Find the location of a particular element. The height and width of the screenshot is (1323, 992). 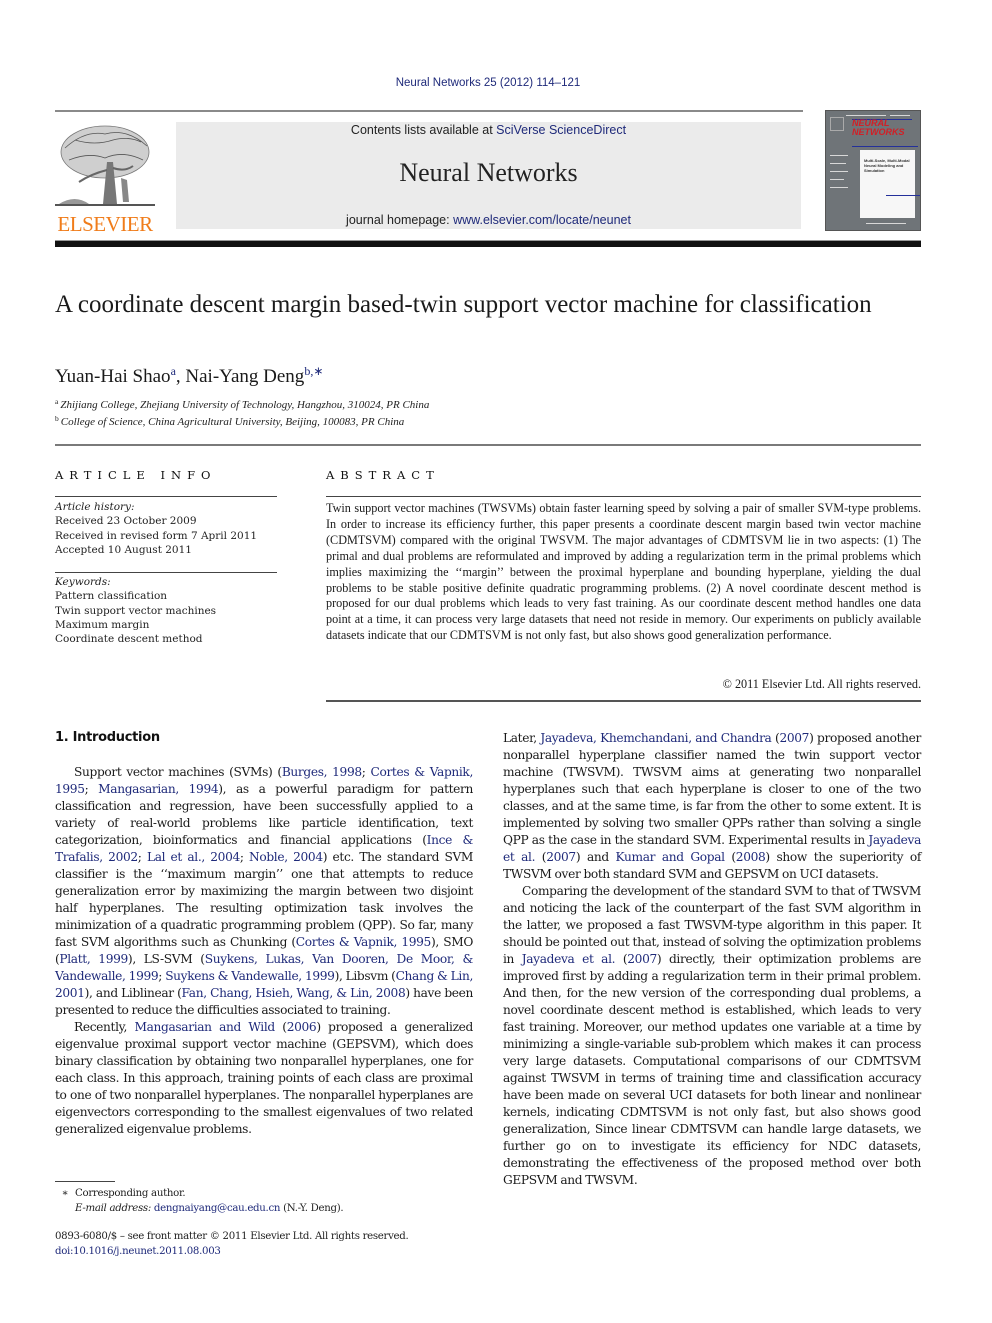

citation-link: Mangasarian and Wild is located at coordinates (204, 1027).